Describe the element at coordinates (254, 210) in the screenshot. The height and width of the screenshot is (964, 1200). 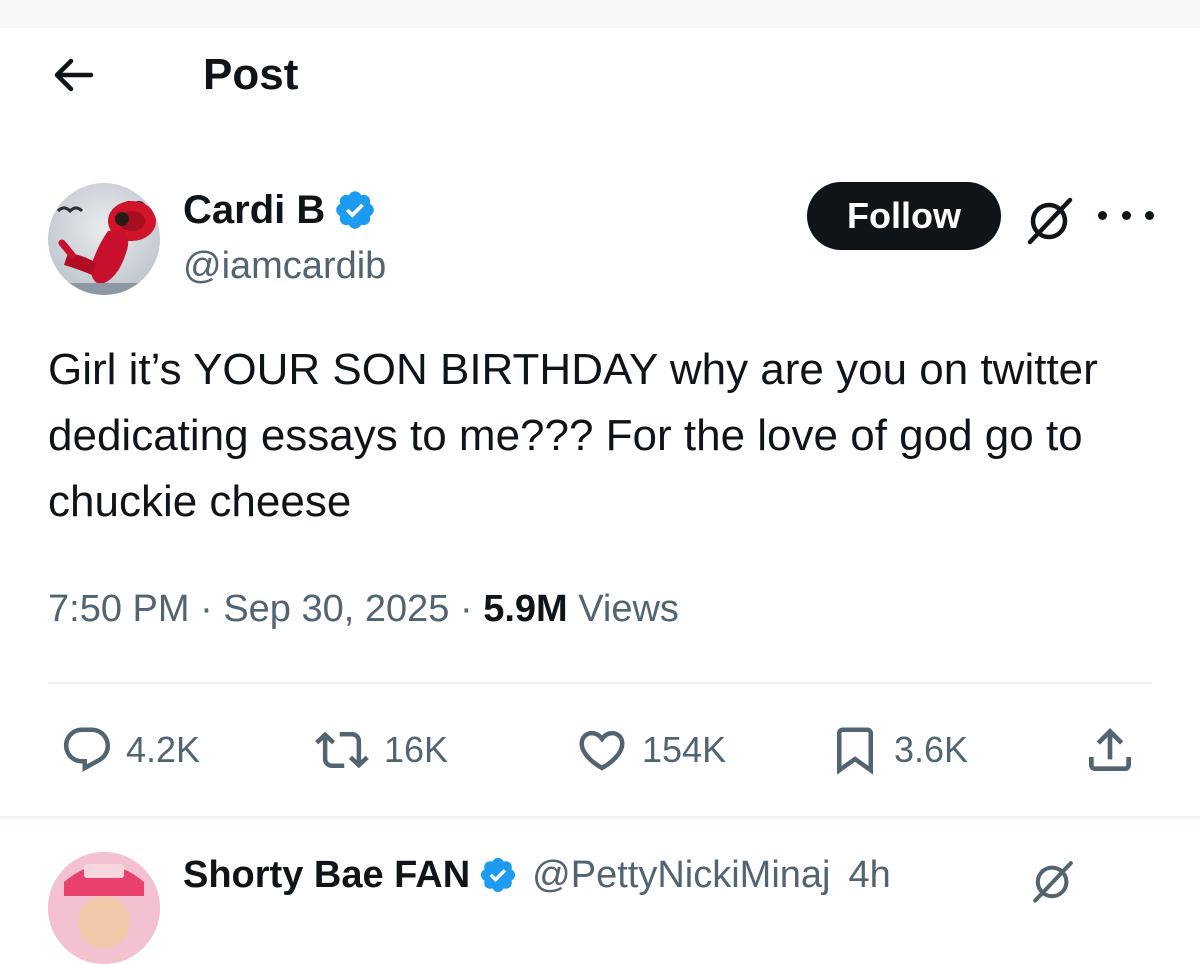
I see `author-name: Cardi B` at that location.